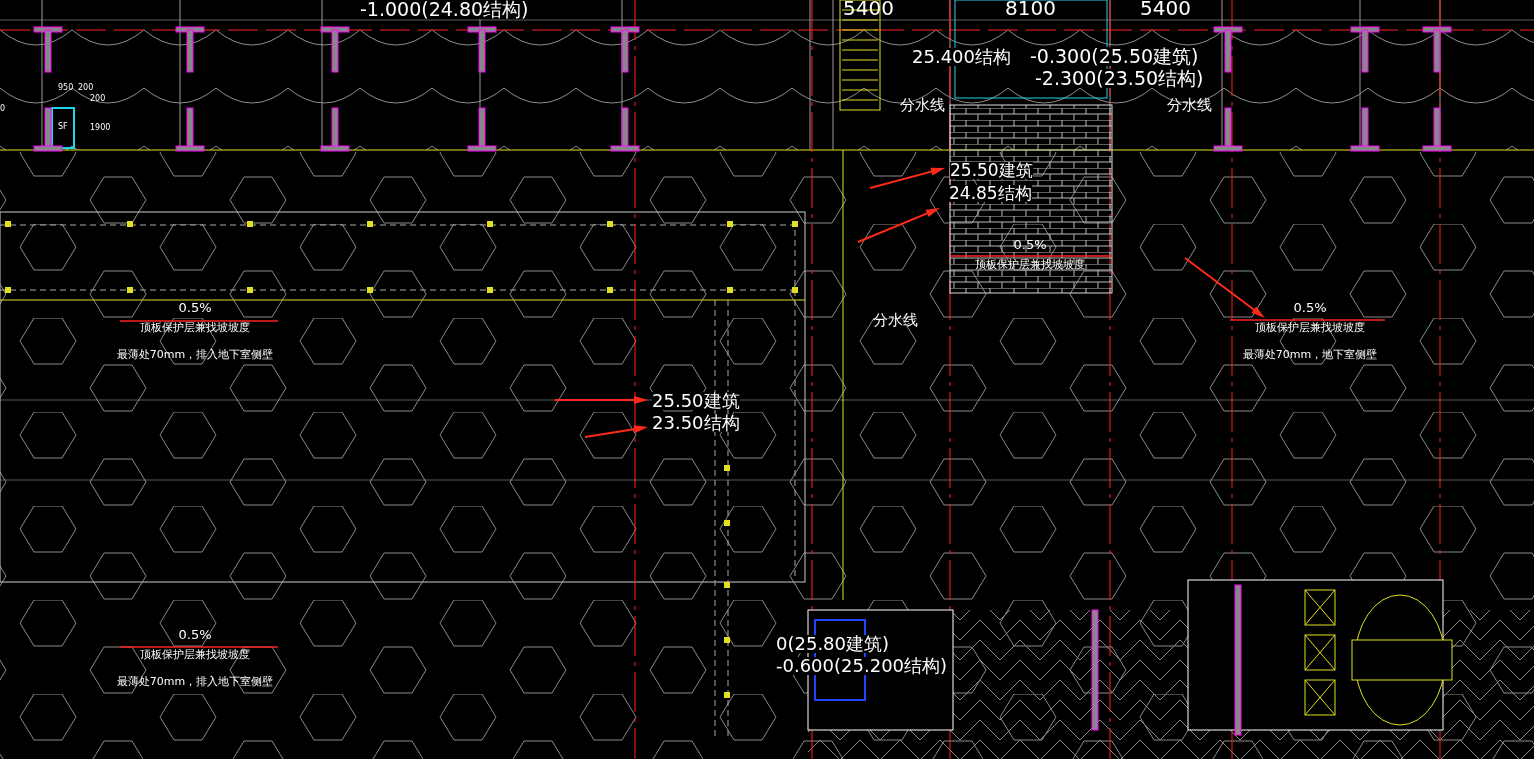 The width and height of the screenshot is (1534, 759). Describe the element at coordinates (616, 431) in the screenshot. I see `leader-arrow` at that location.